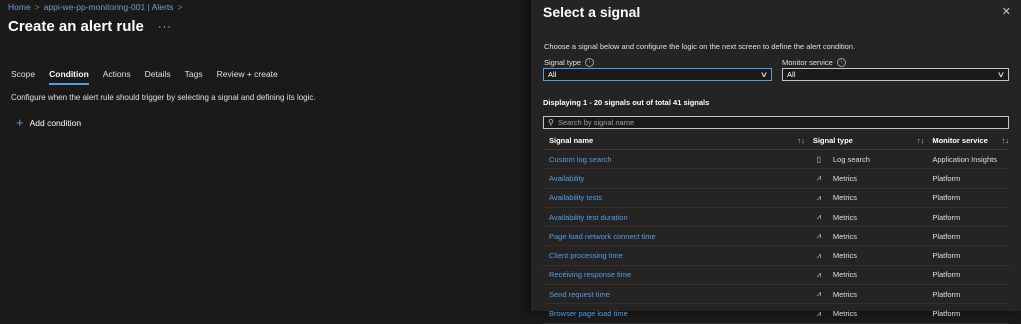 Image resolution: width=1021 pixels, height=324 pixels. Describe the element at coordinates (23, 77) in the screenshot. I see `tab-scope: Scope` at that location.